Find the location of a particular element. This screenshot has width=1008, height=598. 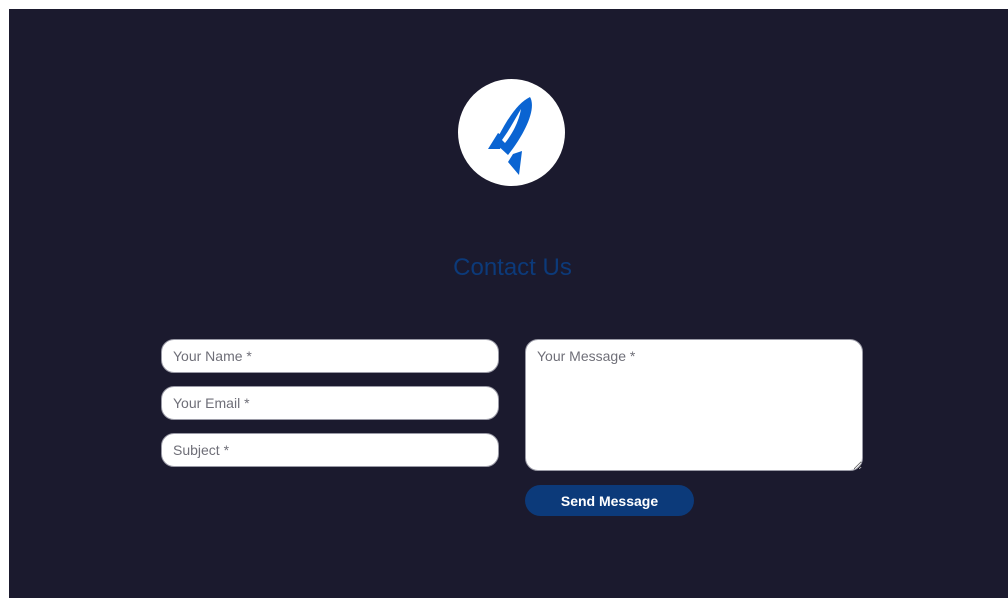

send-message-button: Send Message is located at coordinates (609, 500).